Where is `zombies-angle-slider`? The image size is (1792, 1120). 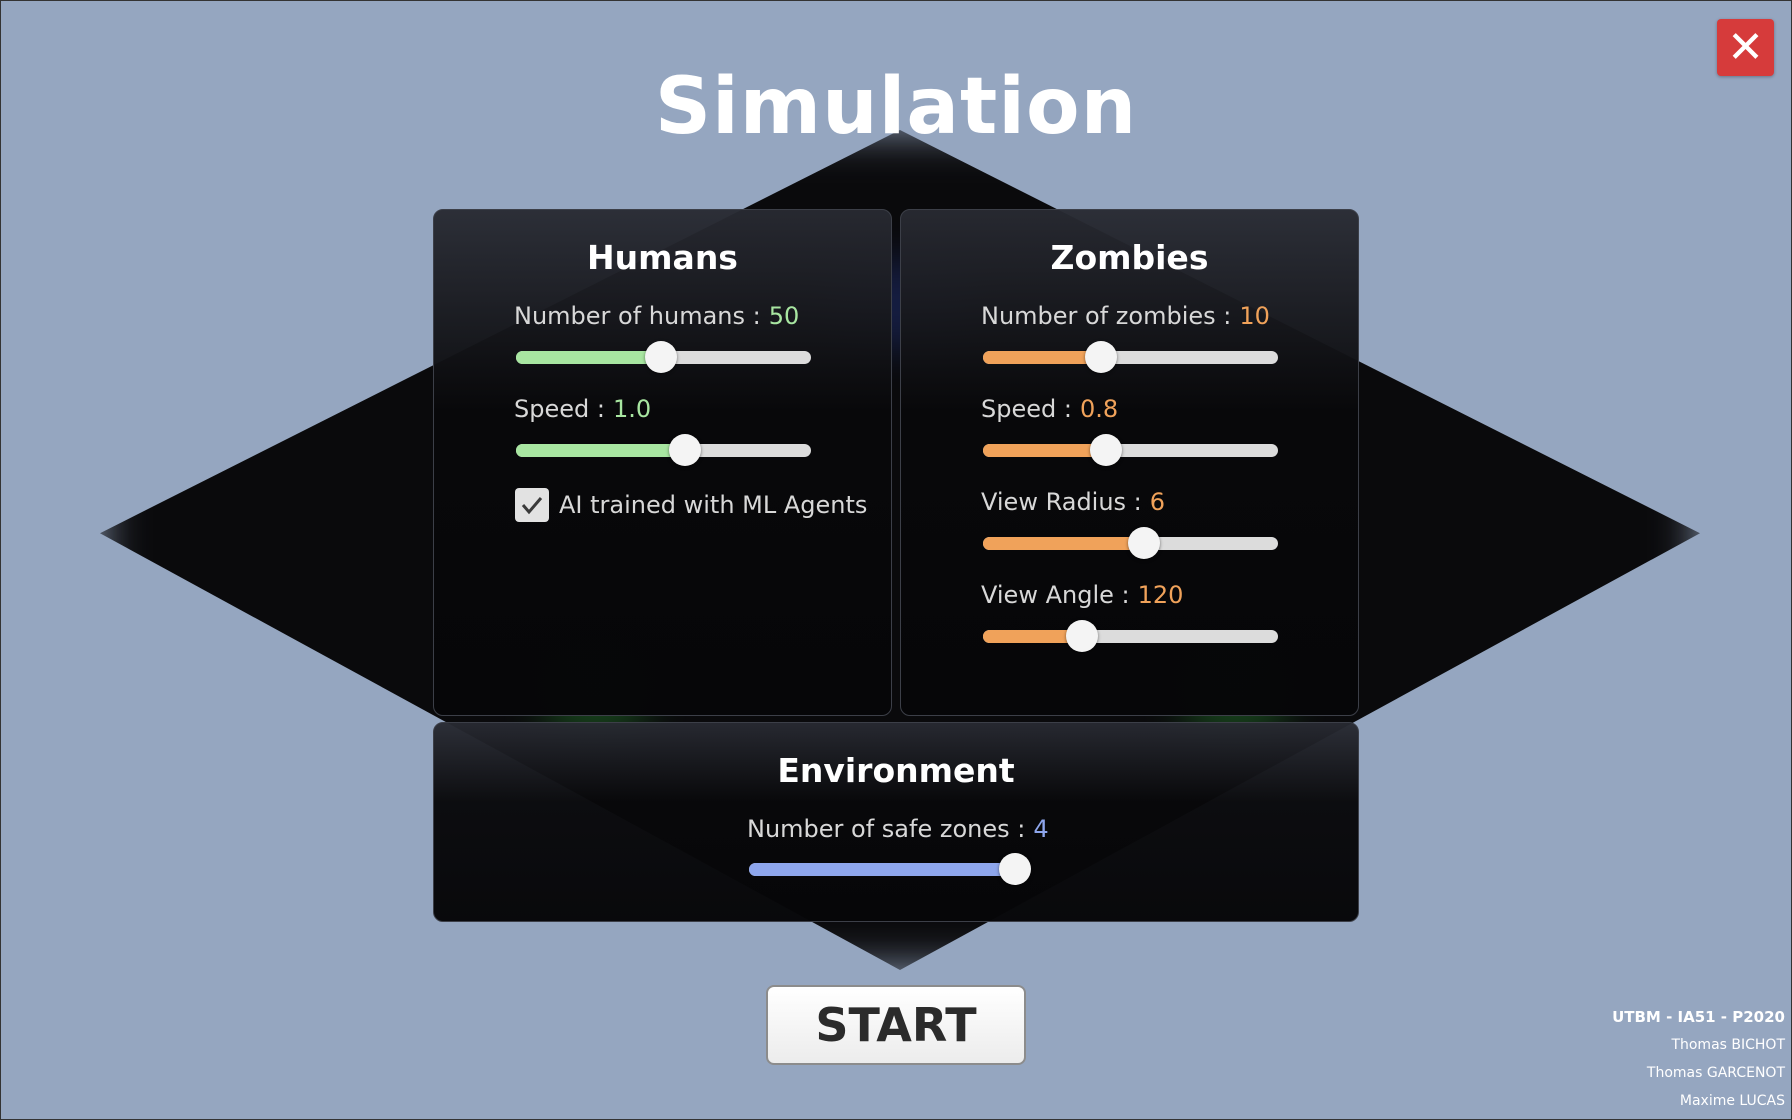
zombies-angle-slider is located at coordinates (1130, 636).